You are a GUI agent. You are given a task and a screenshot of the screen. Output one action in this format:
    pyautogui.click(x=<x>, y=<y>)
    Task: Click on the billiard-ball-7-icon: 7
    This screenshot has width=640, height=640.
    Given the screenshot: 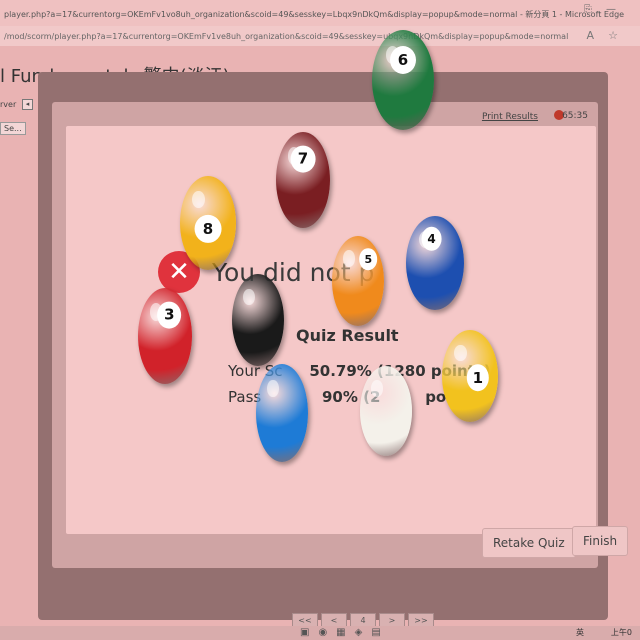 What is the action you would take?
    pyautogui.click(x=303, y=180)
    